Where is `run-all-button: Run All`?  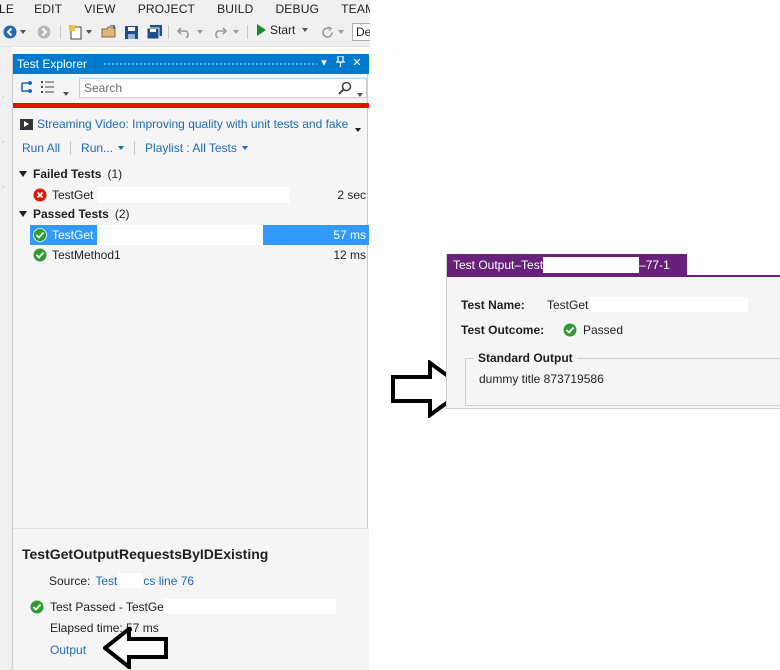
run-all-button: Run All is located at coordinates (41, 148).